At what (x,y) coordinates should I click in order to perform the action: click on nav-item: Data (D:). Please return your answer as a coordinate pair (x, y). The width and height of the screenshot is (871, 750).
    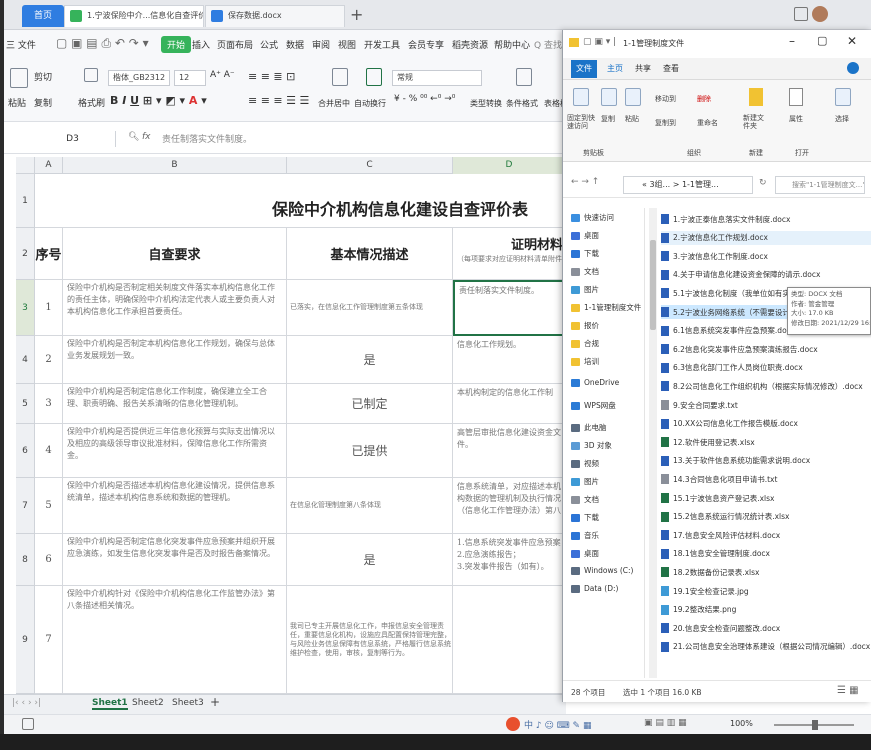
    Looking at the image, I should click on (594, 588).